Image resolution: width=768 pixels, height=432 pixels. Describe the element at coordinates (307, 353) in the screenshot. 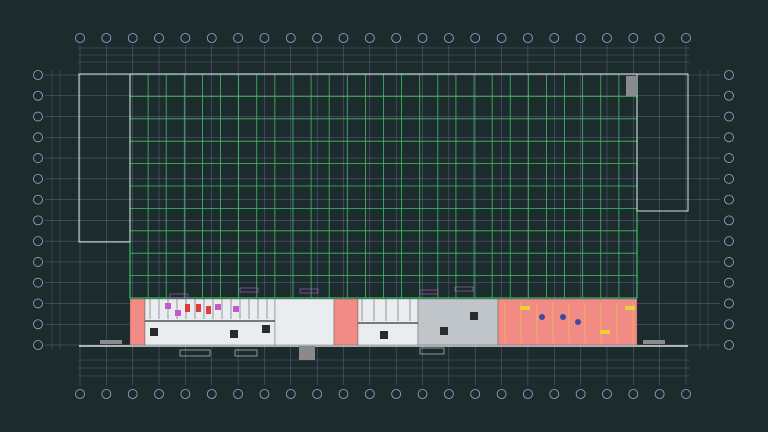

I see `entrance-canopy` at that location.